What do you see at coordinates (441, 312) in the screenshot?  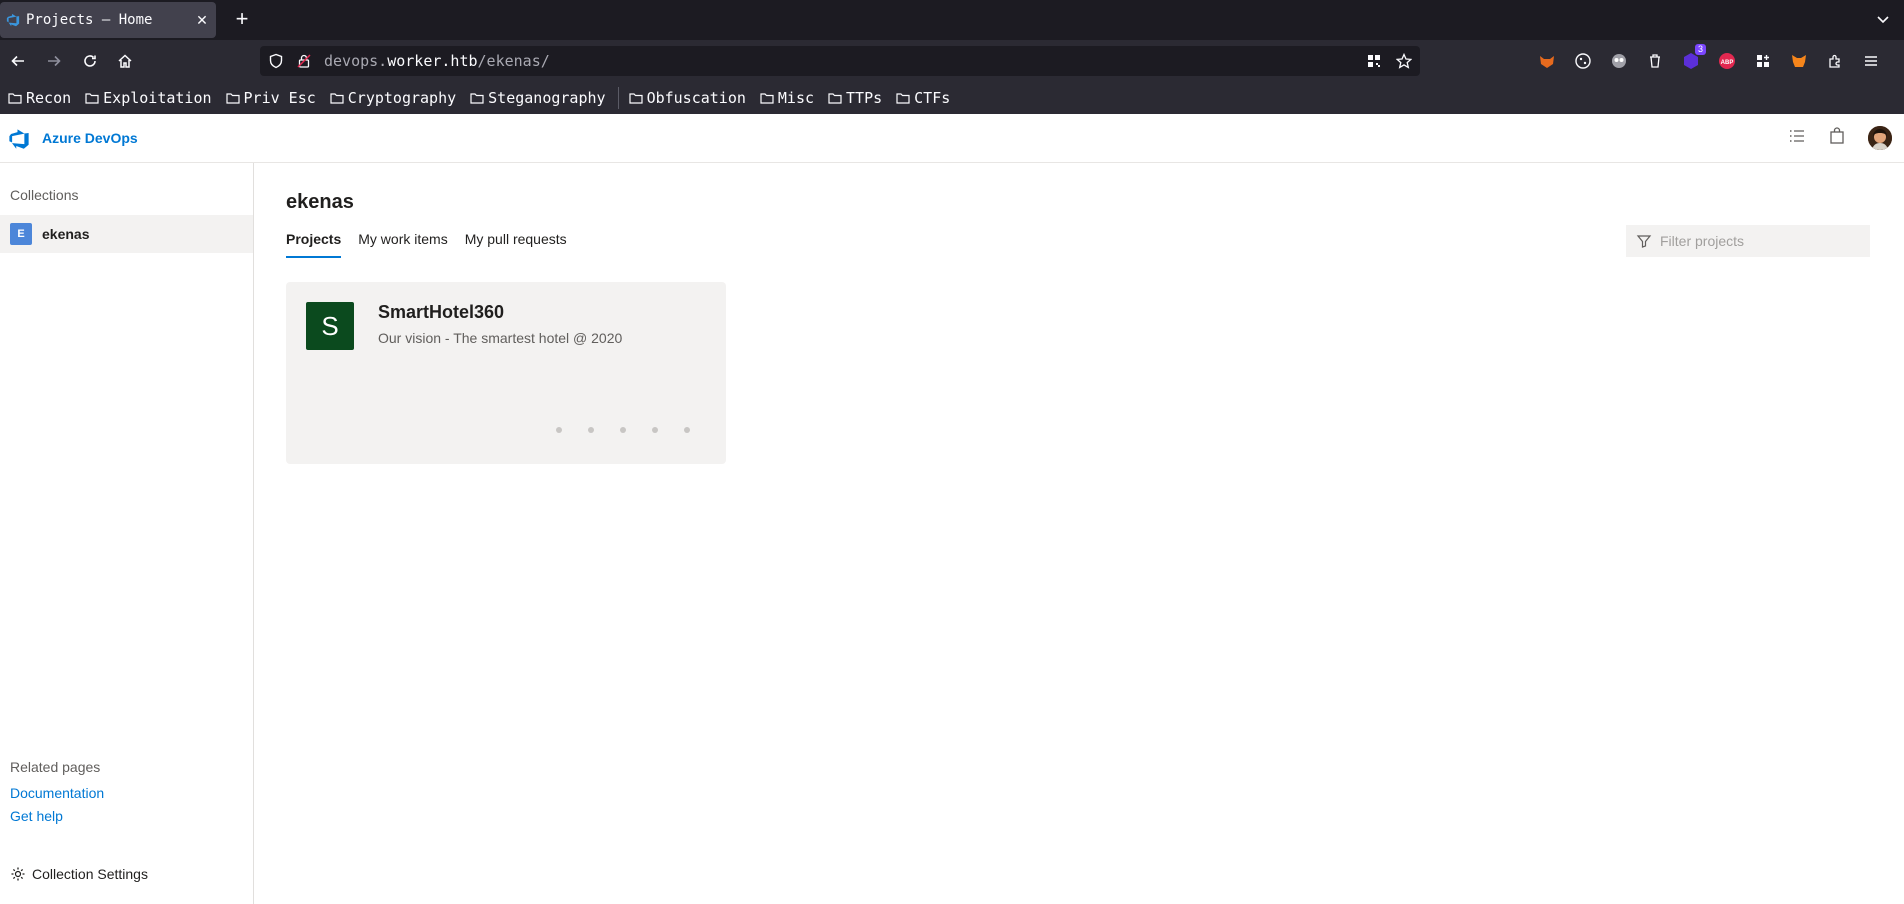 I see `project-name: SmartHotel360` at bounding box center [441, 312].